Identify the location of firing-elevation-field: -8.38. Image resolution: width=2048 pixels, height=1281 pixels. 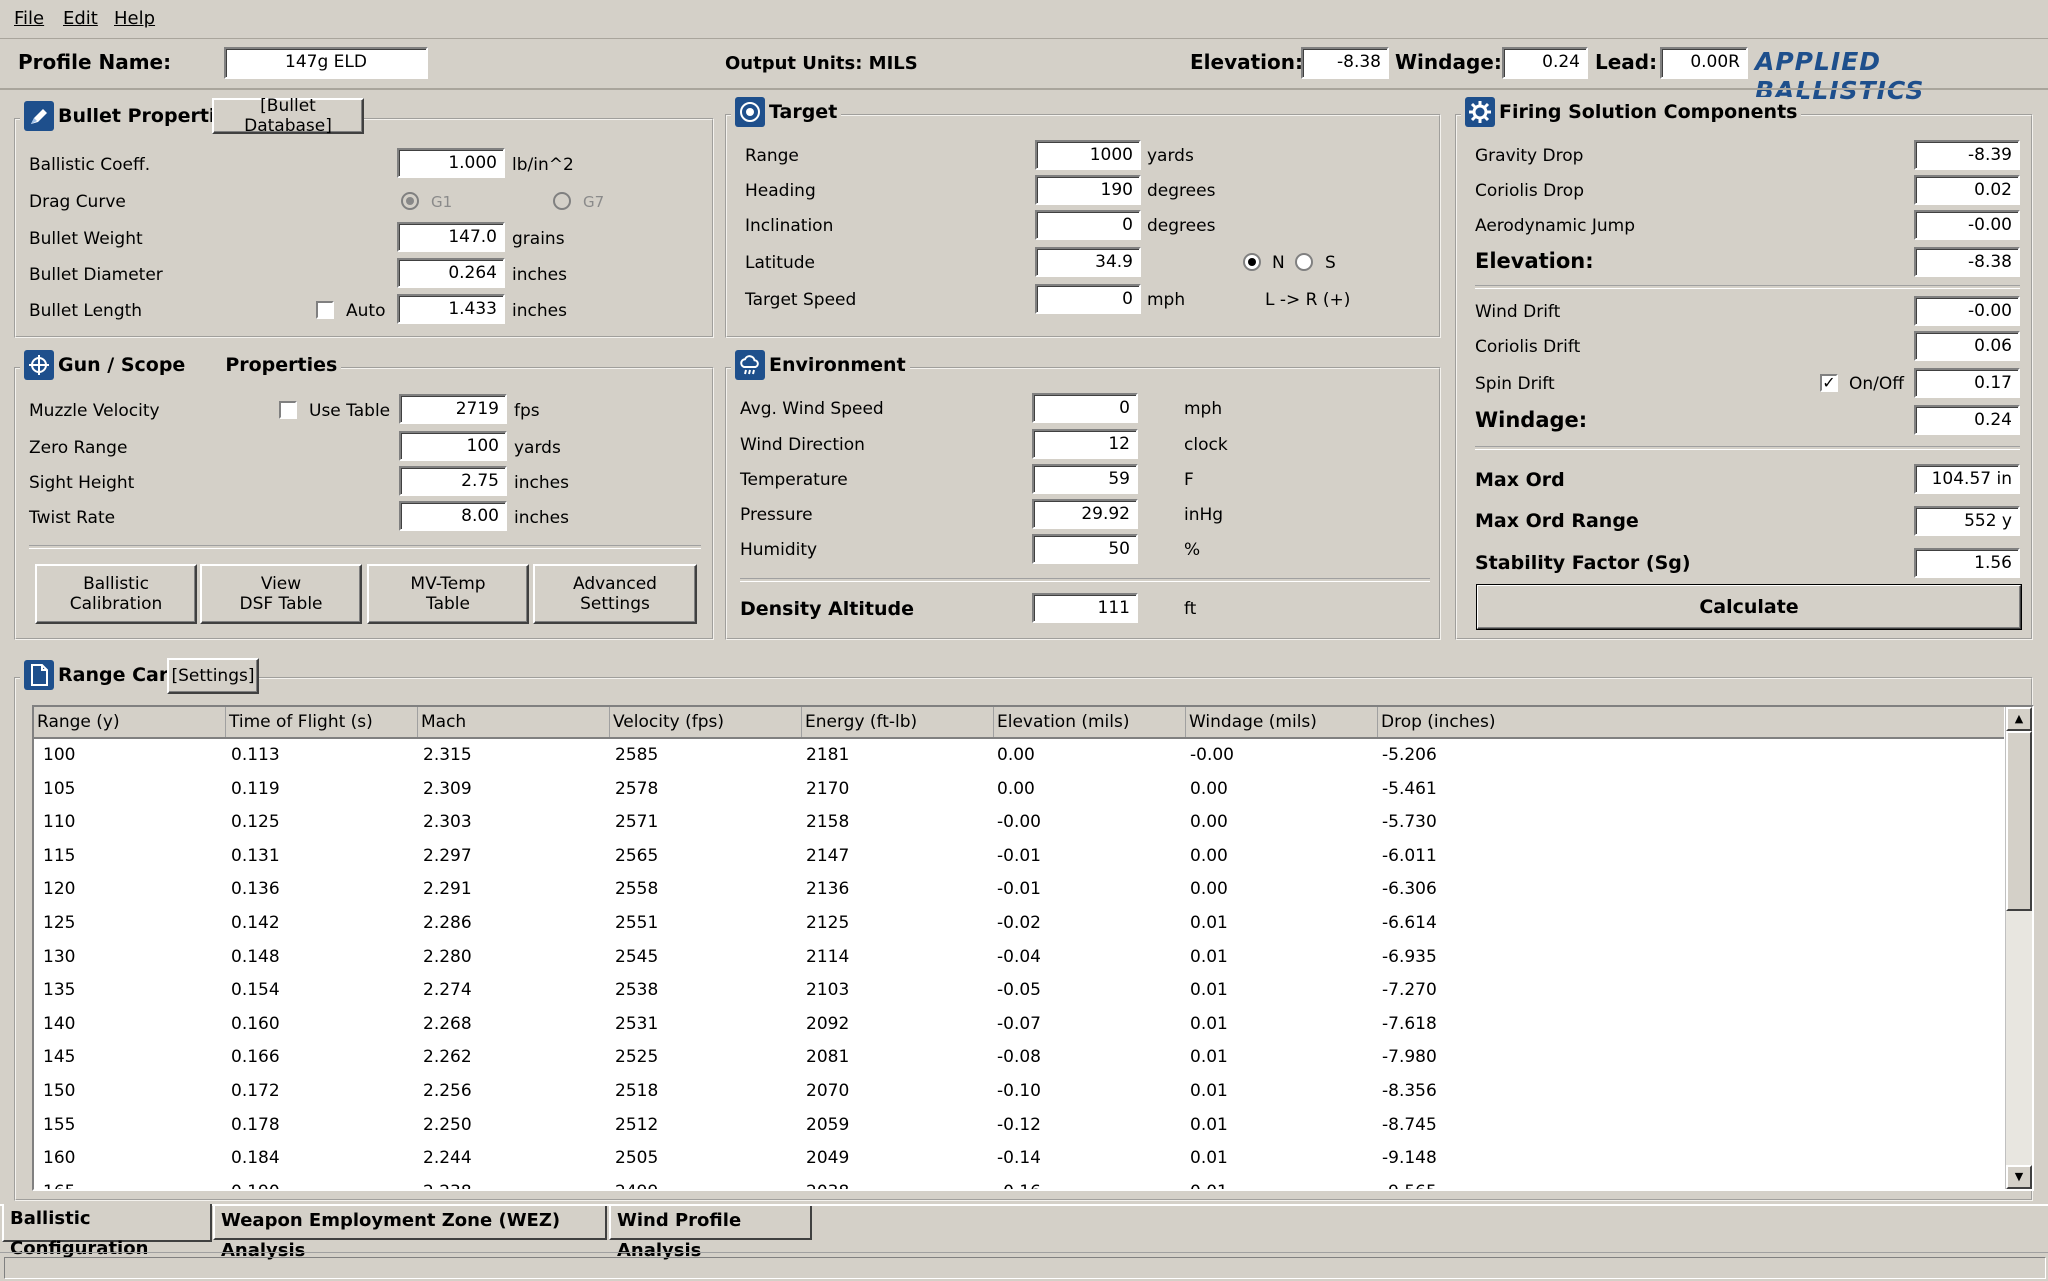
(1967, 262).